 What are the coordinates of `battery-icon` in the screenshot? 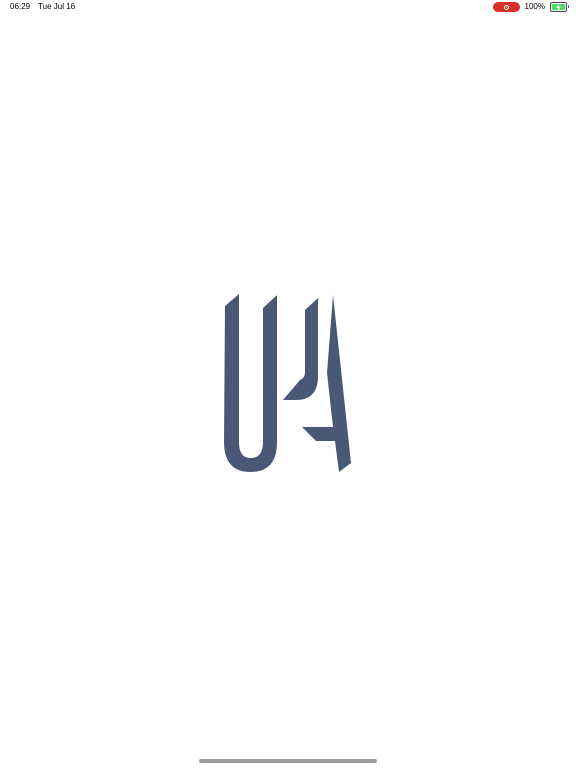 It's located at (559, 7).